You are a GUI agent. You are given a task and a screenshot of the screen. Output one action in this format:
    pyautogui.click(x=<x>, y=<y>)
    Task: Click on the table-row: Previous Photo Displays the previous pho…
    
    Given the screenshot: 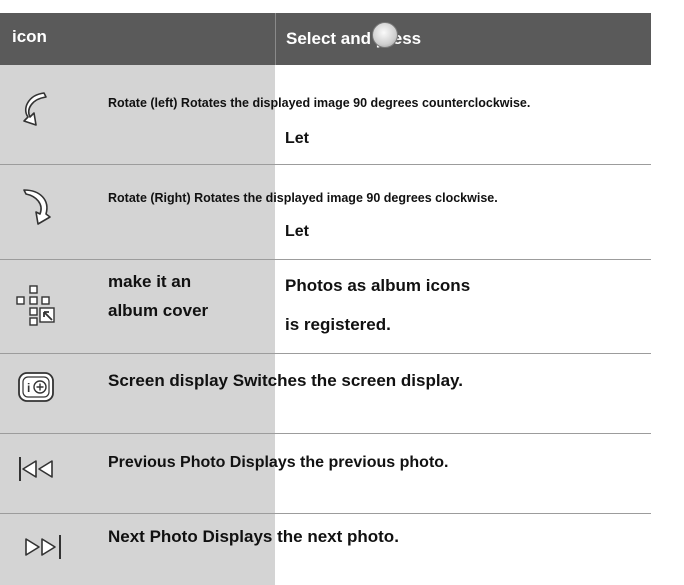 What is the action you would take?
    pyautogui.click(x=325, y=473)
    